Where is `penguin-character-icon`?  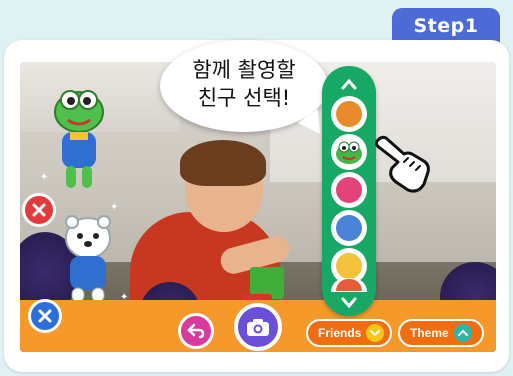 penguin-character-icon is located at coordinates (349, 228).